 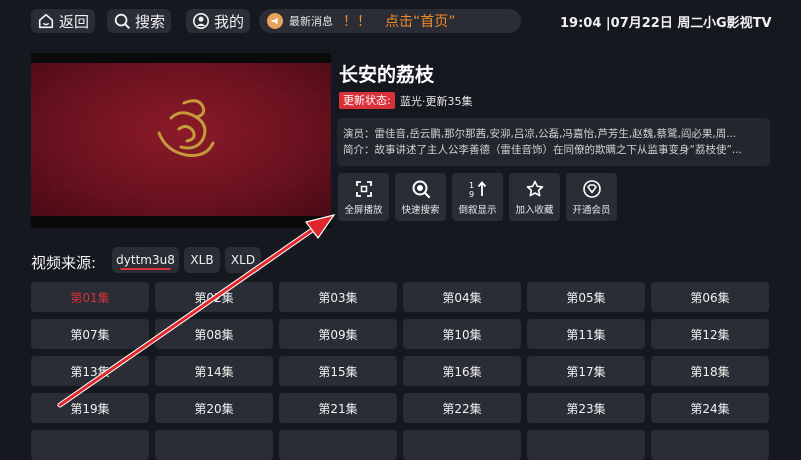 What do you see at coordinates (436, 101) in the screenshot?
I see `status-value: 蓝光·更新35集` at bounding box center [436, 101].